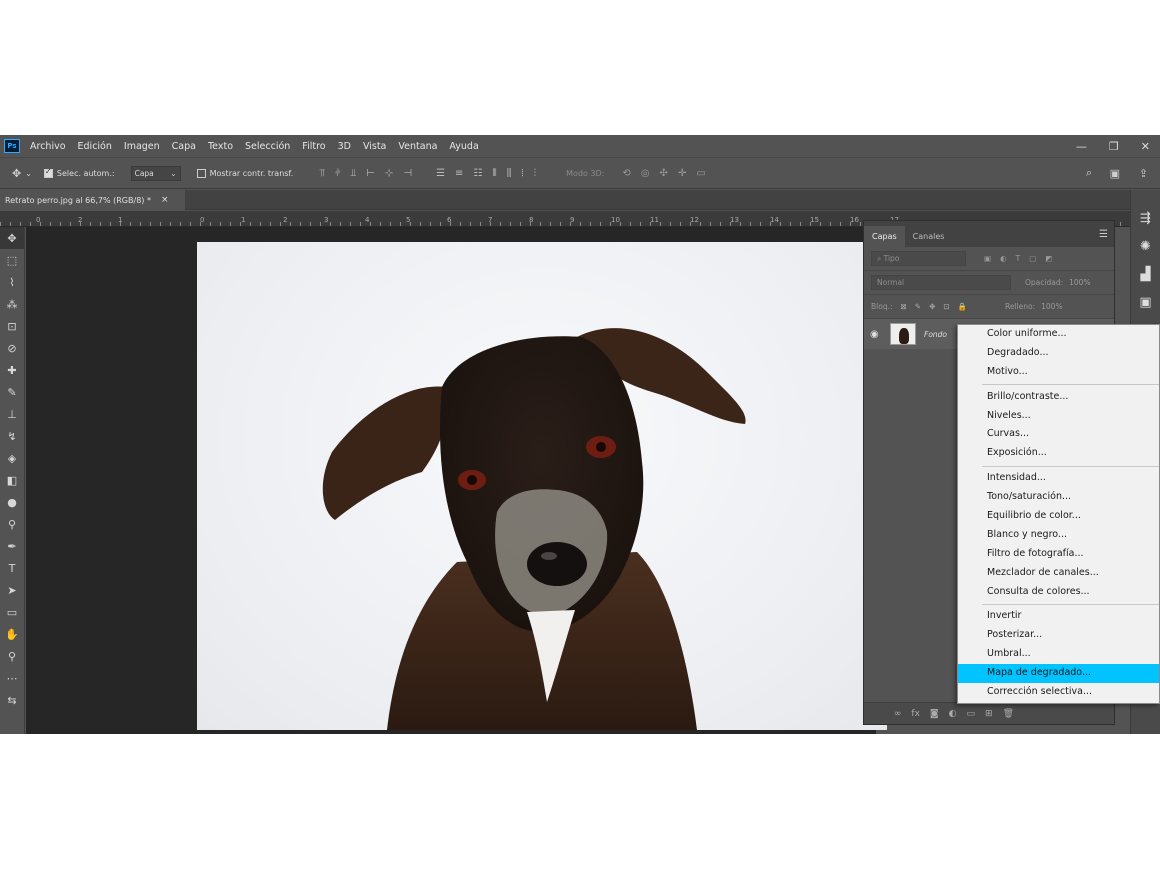 The width and height of the screenshot is (1160, 870). Describe the element at coordinates (884, 236) in the screenshot. I see `tab-capas: Capas` at that location.